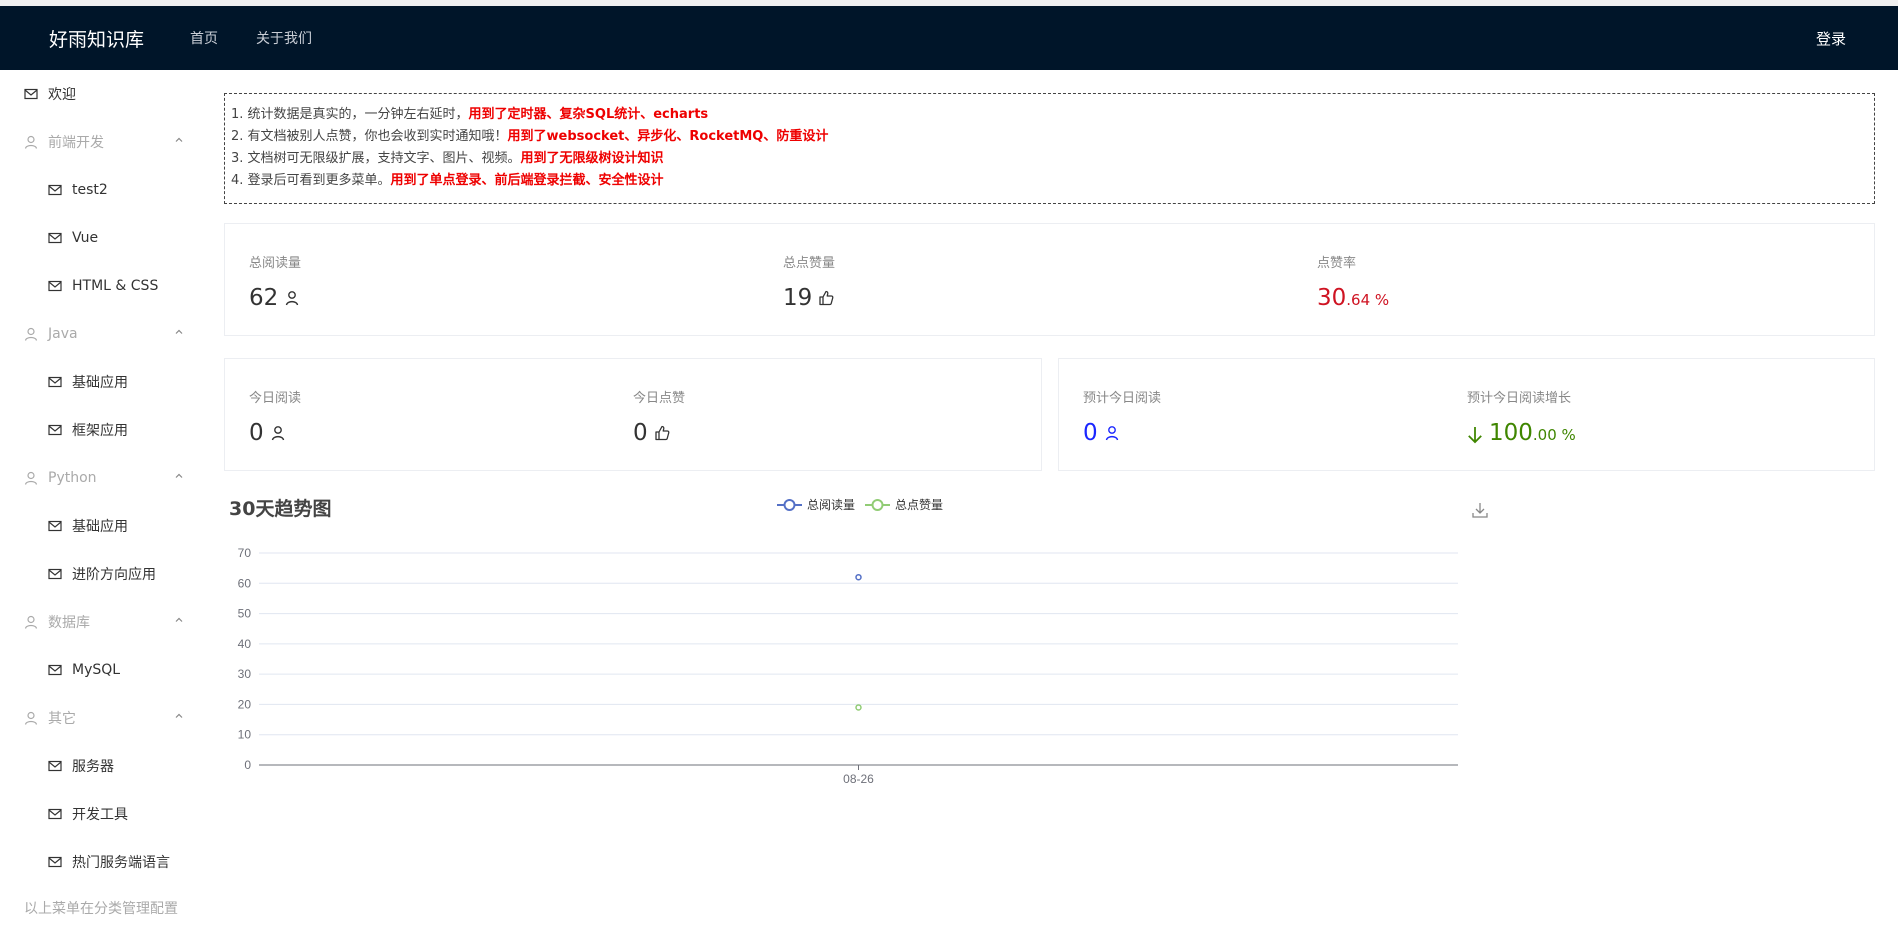 This screenshot has width=1898, height=934. Describe the element at coordinates (85, 238) in the screenshot. I see `sidebar-item-label: Vue` at that location.